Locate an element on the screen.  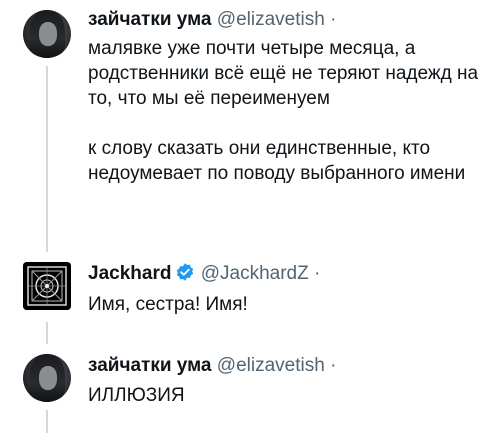
tweet-text: ИЛЛЮЗИЯ is located at coordinates (136, 395).